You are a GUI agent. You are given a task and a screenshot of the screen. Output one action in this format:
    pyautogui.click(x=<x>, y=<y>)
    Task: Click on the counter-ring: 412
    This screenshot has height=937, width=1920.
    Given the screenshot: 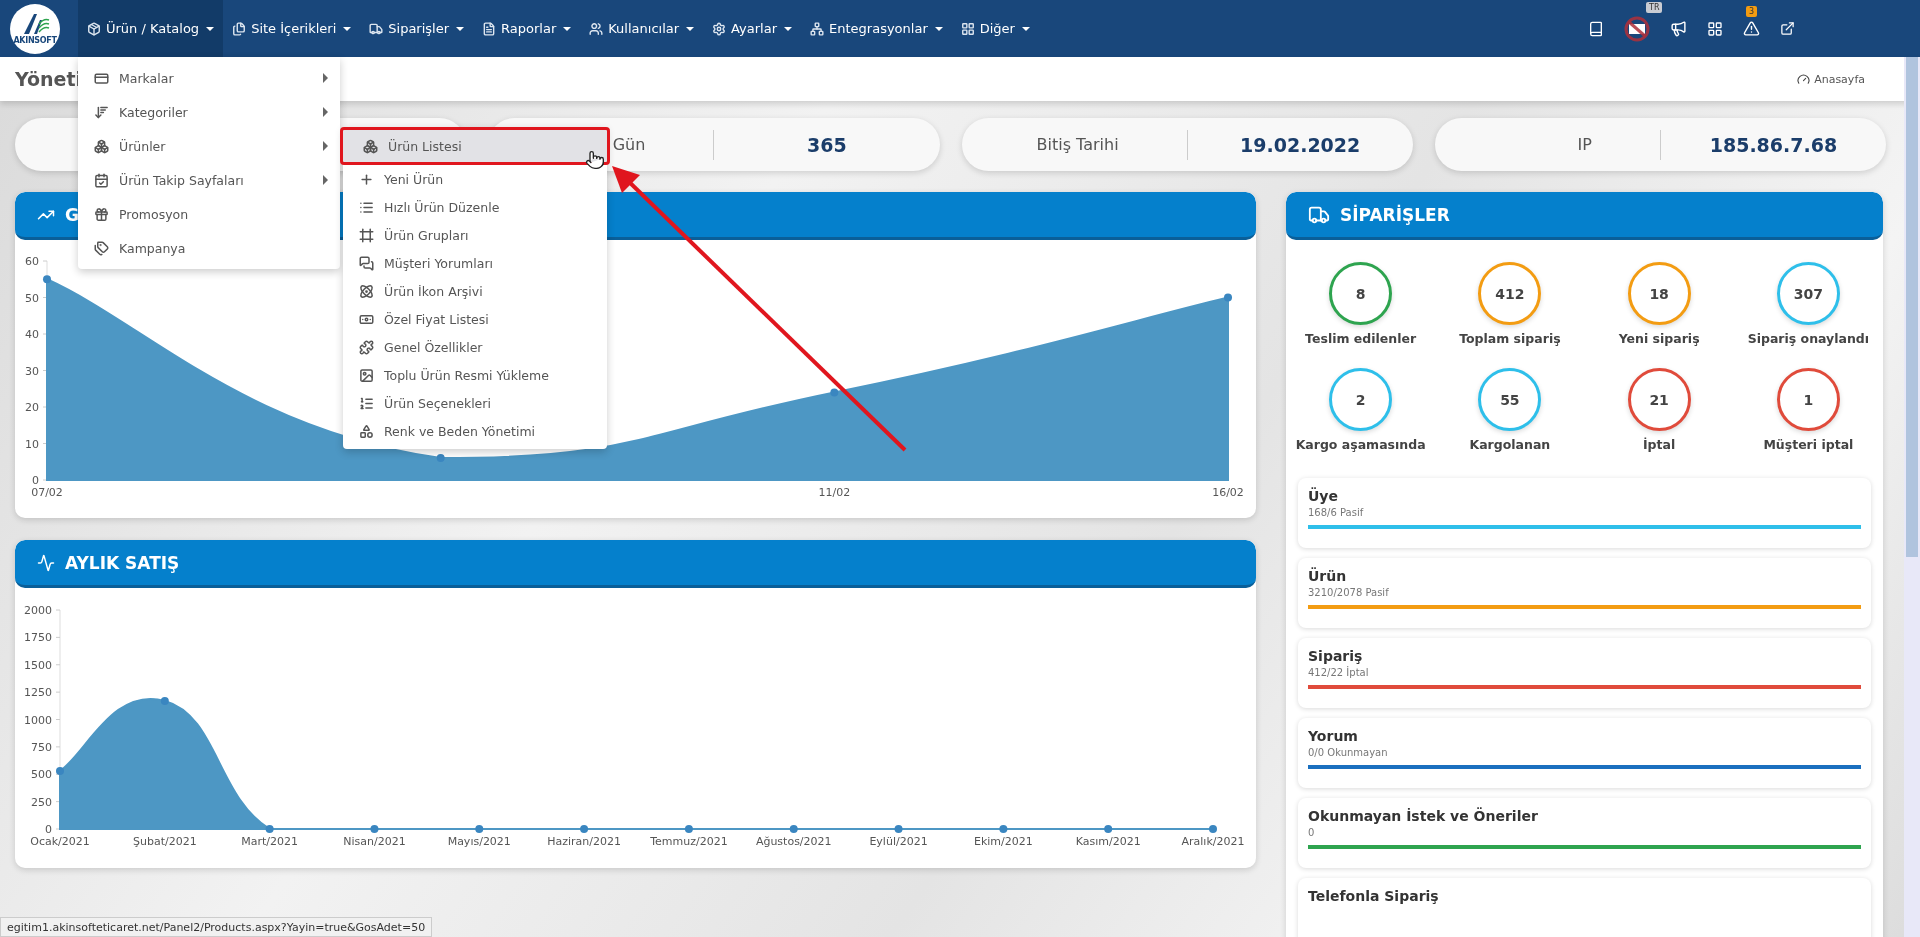 What is the action you would take?
    pyautogui.click(x=1510, y=293)
    